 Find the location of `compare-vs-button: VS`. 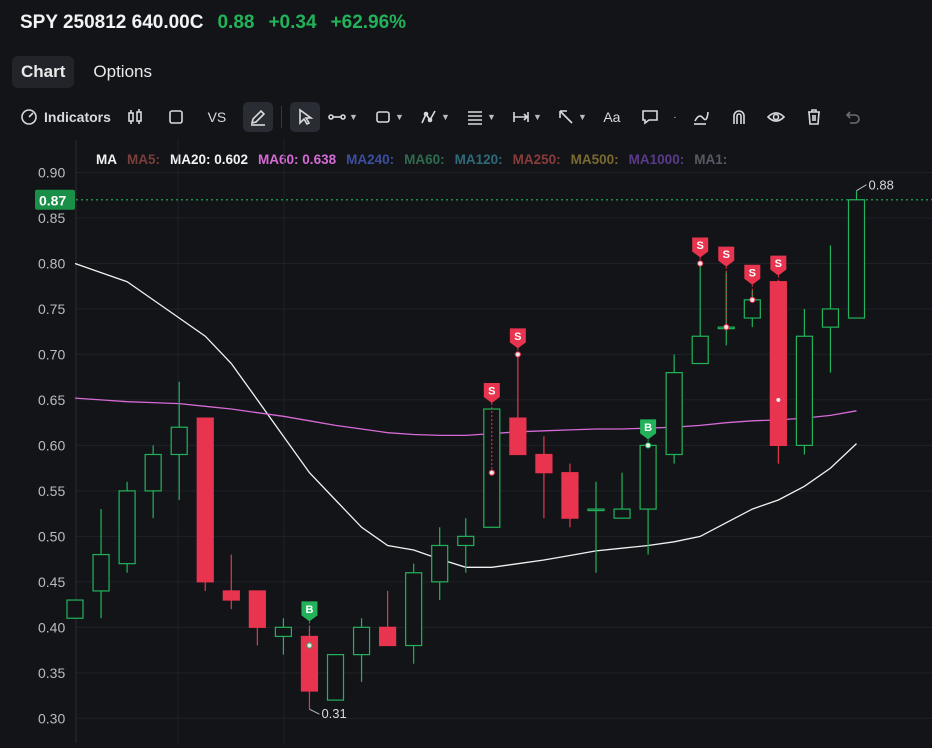

compare-vs-button: VS is located at coordinates (217, 117).